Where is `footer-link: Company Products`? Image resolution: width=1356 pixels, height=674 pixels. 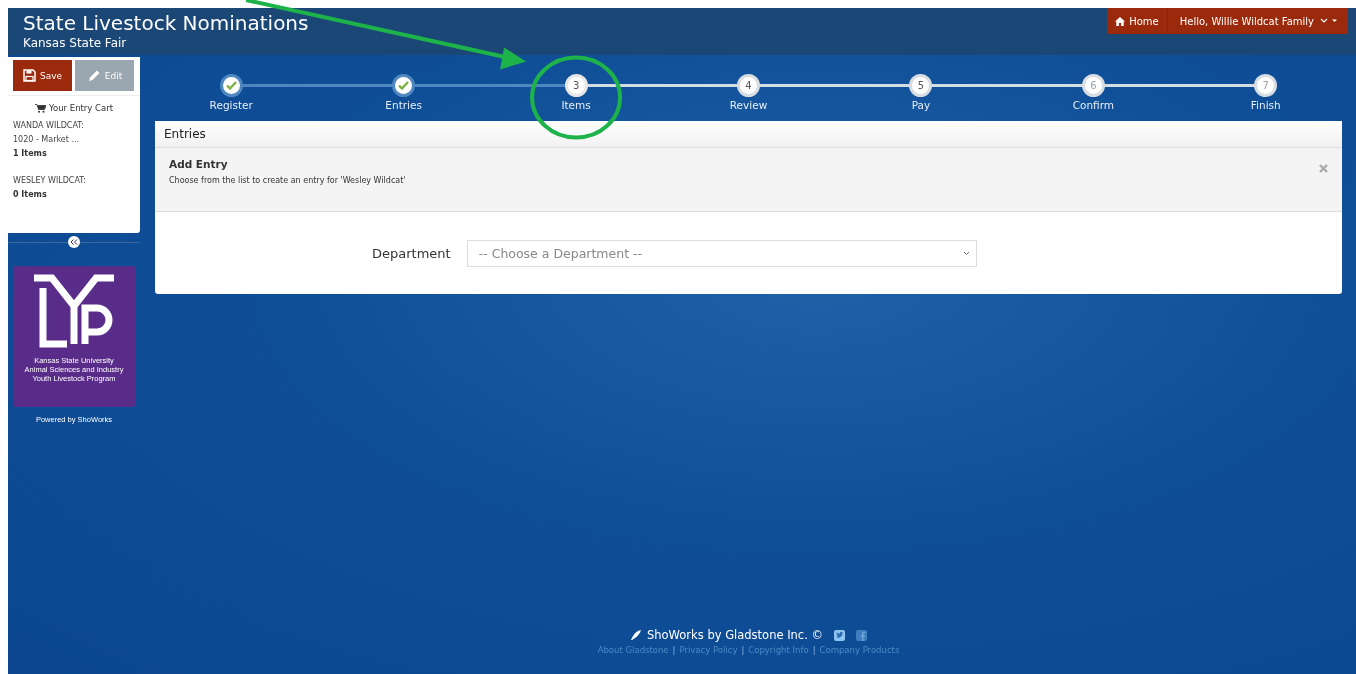 footer-link: Company Products is located at coordinates (859, 650).